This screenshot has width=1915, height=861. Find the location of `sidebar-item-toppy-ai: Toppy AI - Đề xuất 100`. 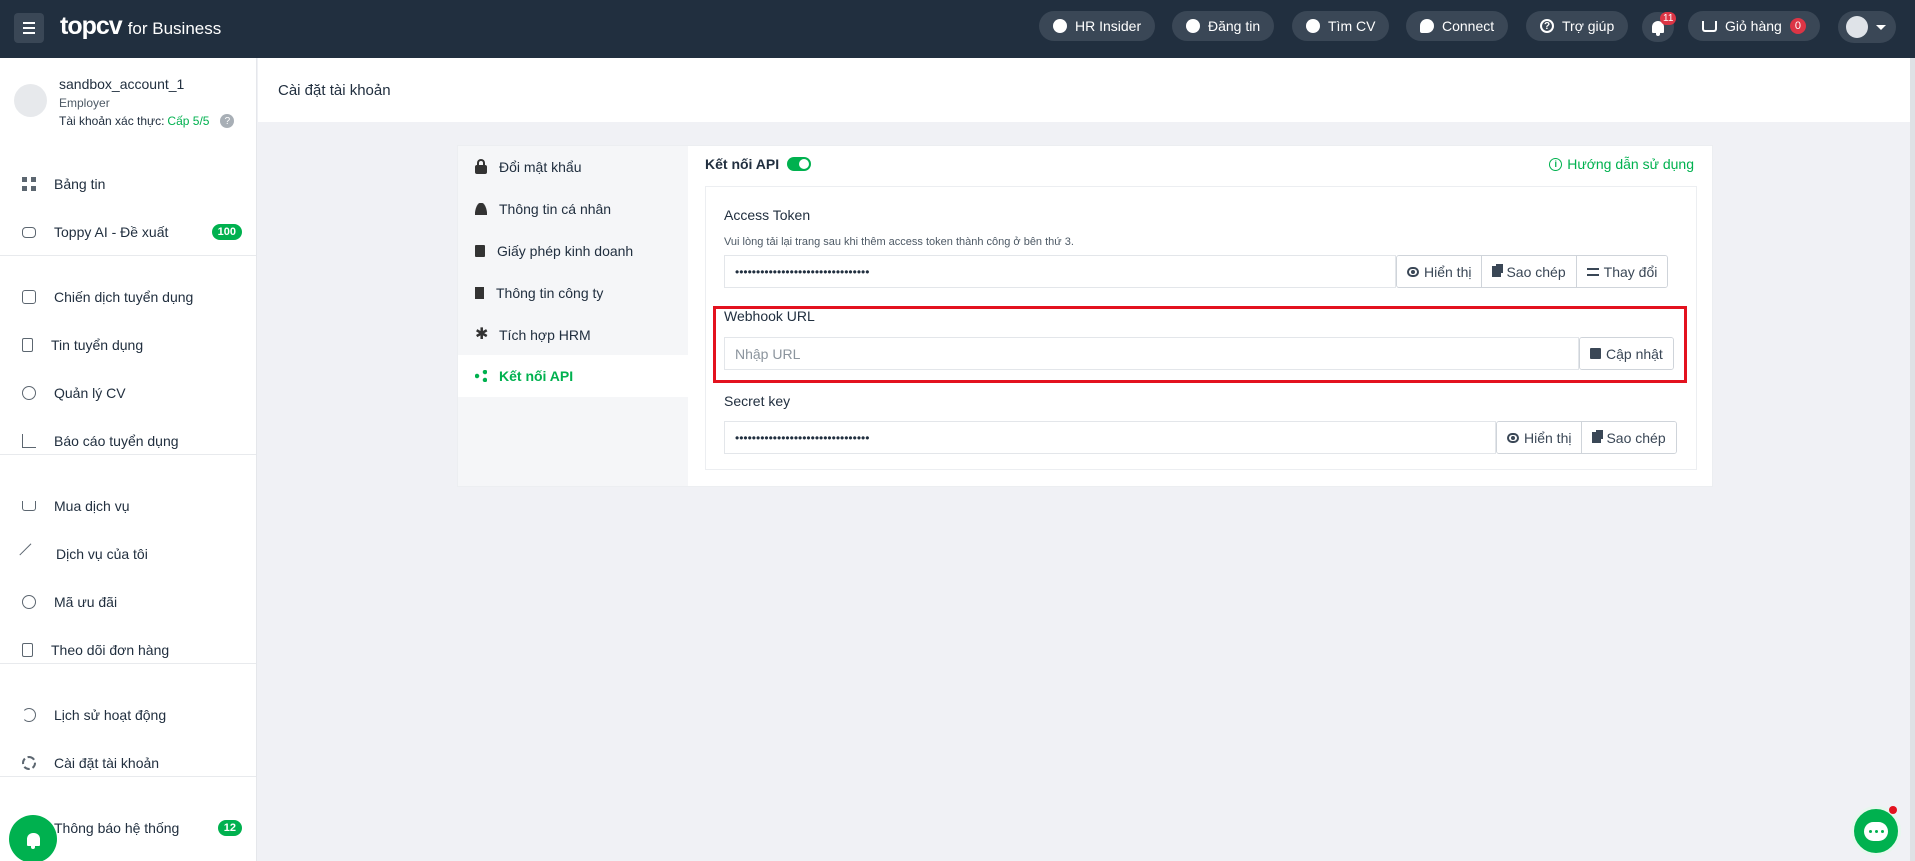

sidebar-item-toppy-ai: Toppy AI - Đề xuất 100 is located at coordinates (128, 232).